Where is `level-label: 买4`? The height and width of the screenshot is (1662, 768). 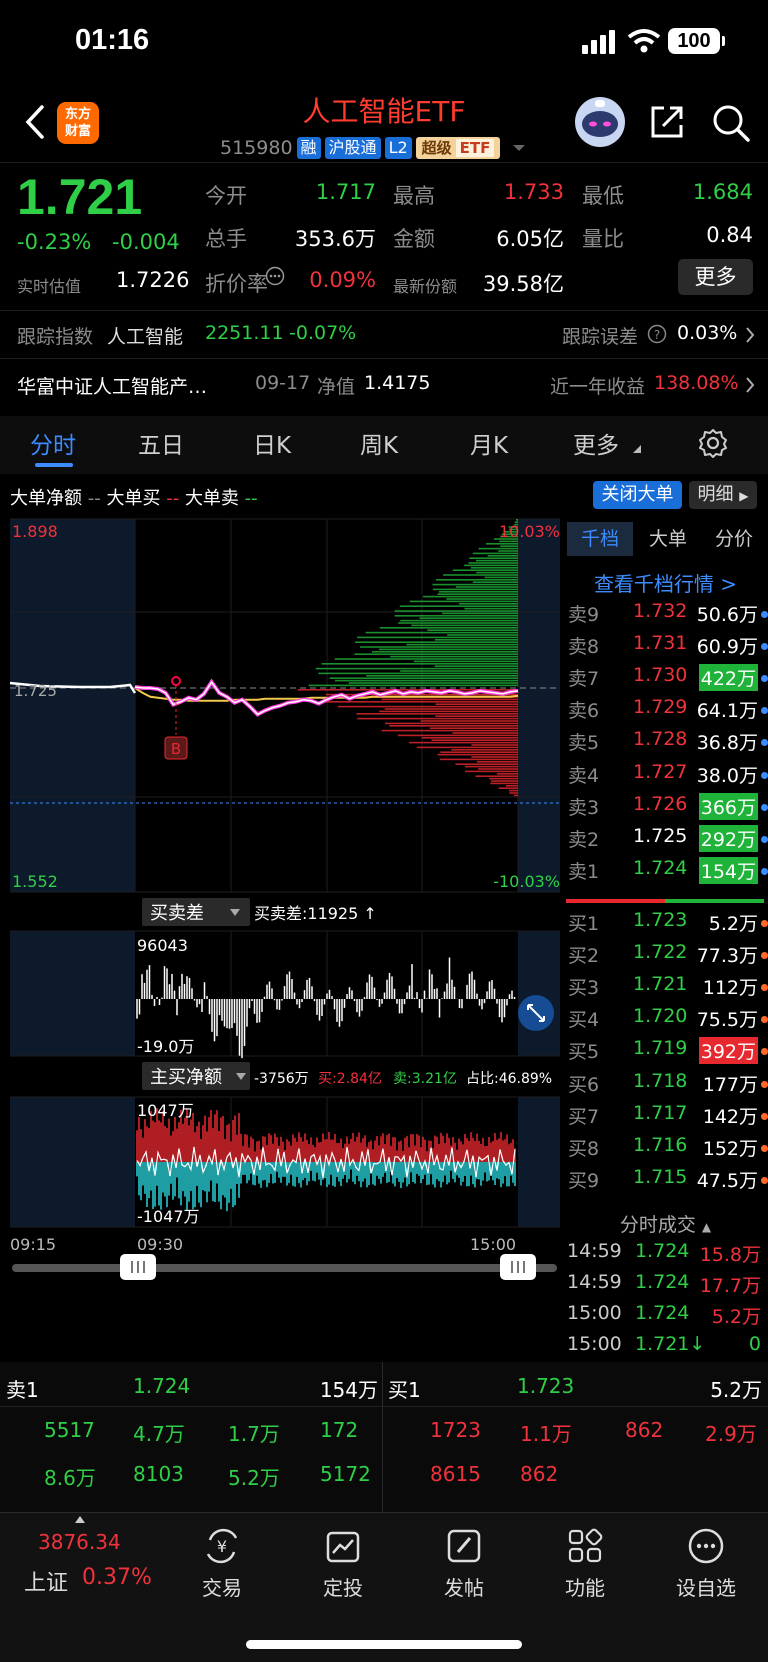 level-label: 买4 is located at coordinates (584, 1020).